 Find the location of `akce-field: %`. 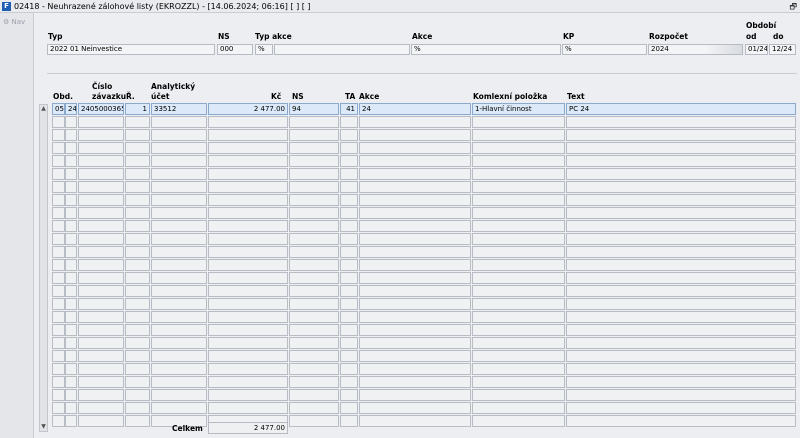

akce-field: % is located at coordinates (486, 49).